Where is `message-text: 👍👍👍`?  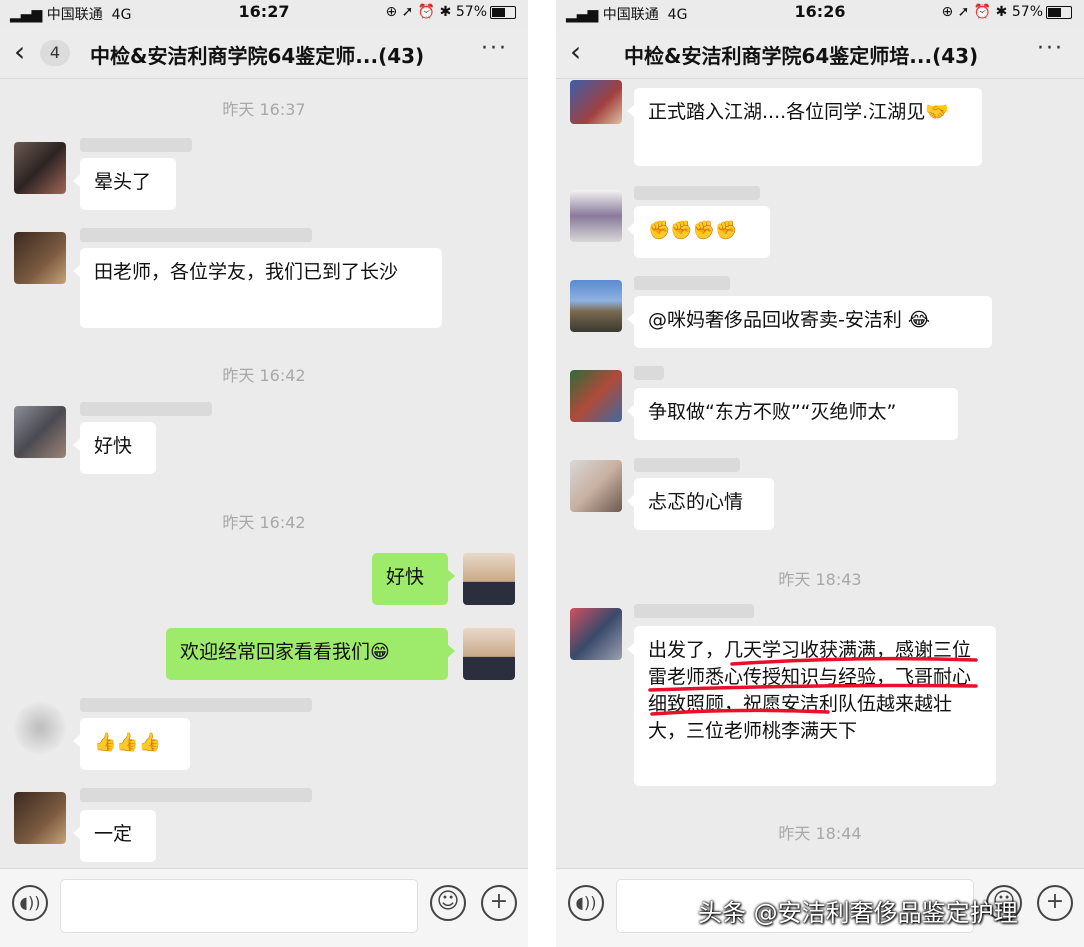 message-text: 👍👍👍 is located at coordinates (128, 742).